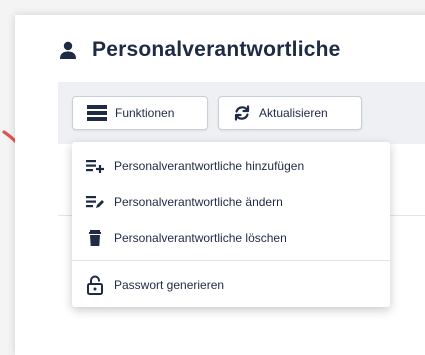 This screenshot has height=355, width=425. I want to click on menu-separator, so click(231, 260).